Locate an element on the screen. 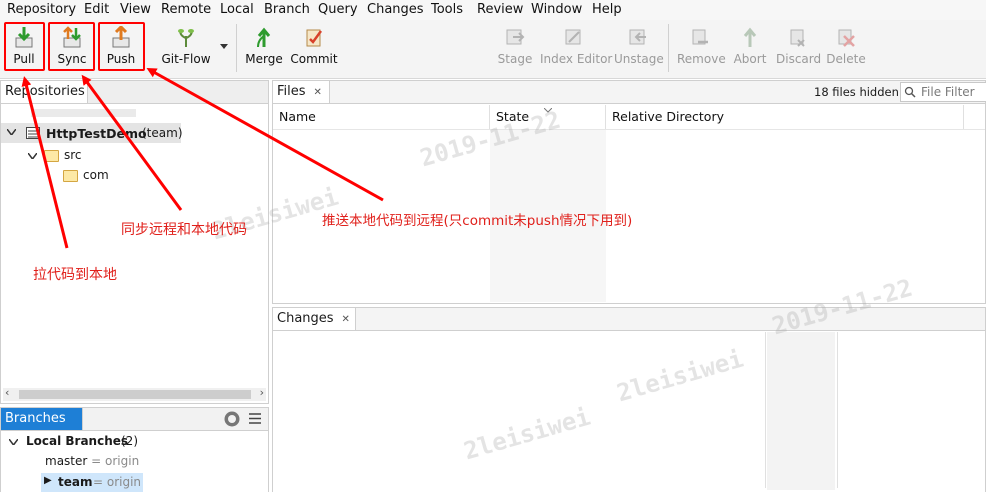 The height and width of the screenshot is (492, 986). annotation-sync: 同步远程和本地代码 is located at coordinates (184, 230).